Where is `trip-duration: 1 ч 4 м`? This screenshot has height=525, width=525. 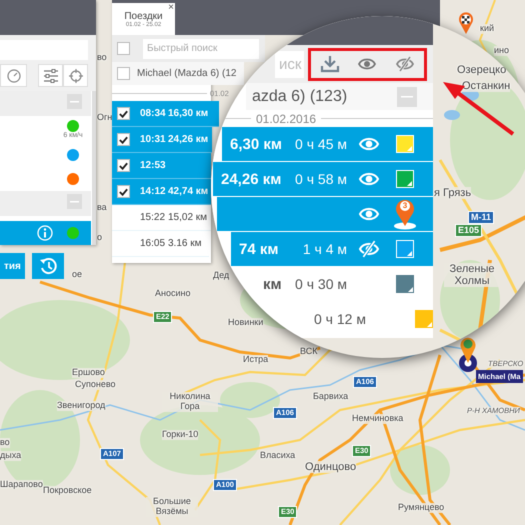
trip-duration: 1 ч 4 м is located at coordinates (324, 249).